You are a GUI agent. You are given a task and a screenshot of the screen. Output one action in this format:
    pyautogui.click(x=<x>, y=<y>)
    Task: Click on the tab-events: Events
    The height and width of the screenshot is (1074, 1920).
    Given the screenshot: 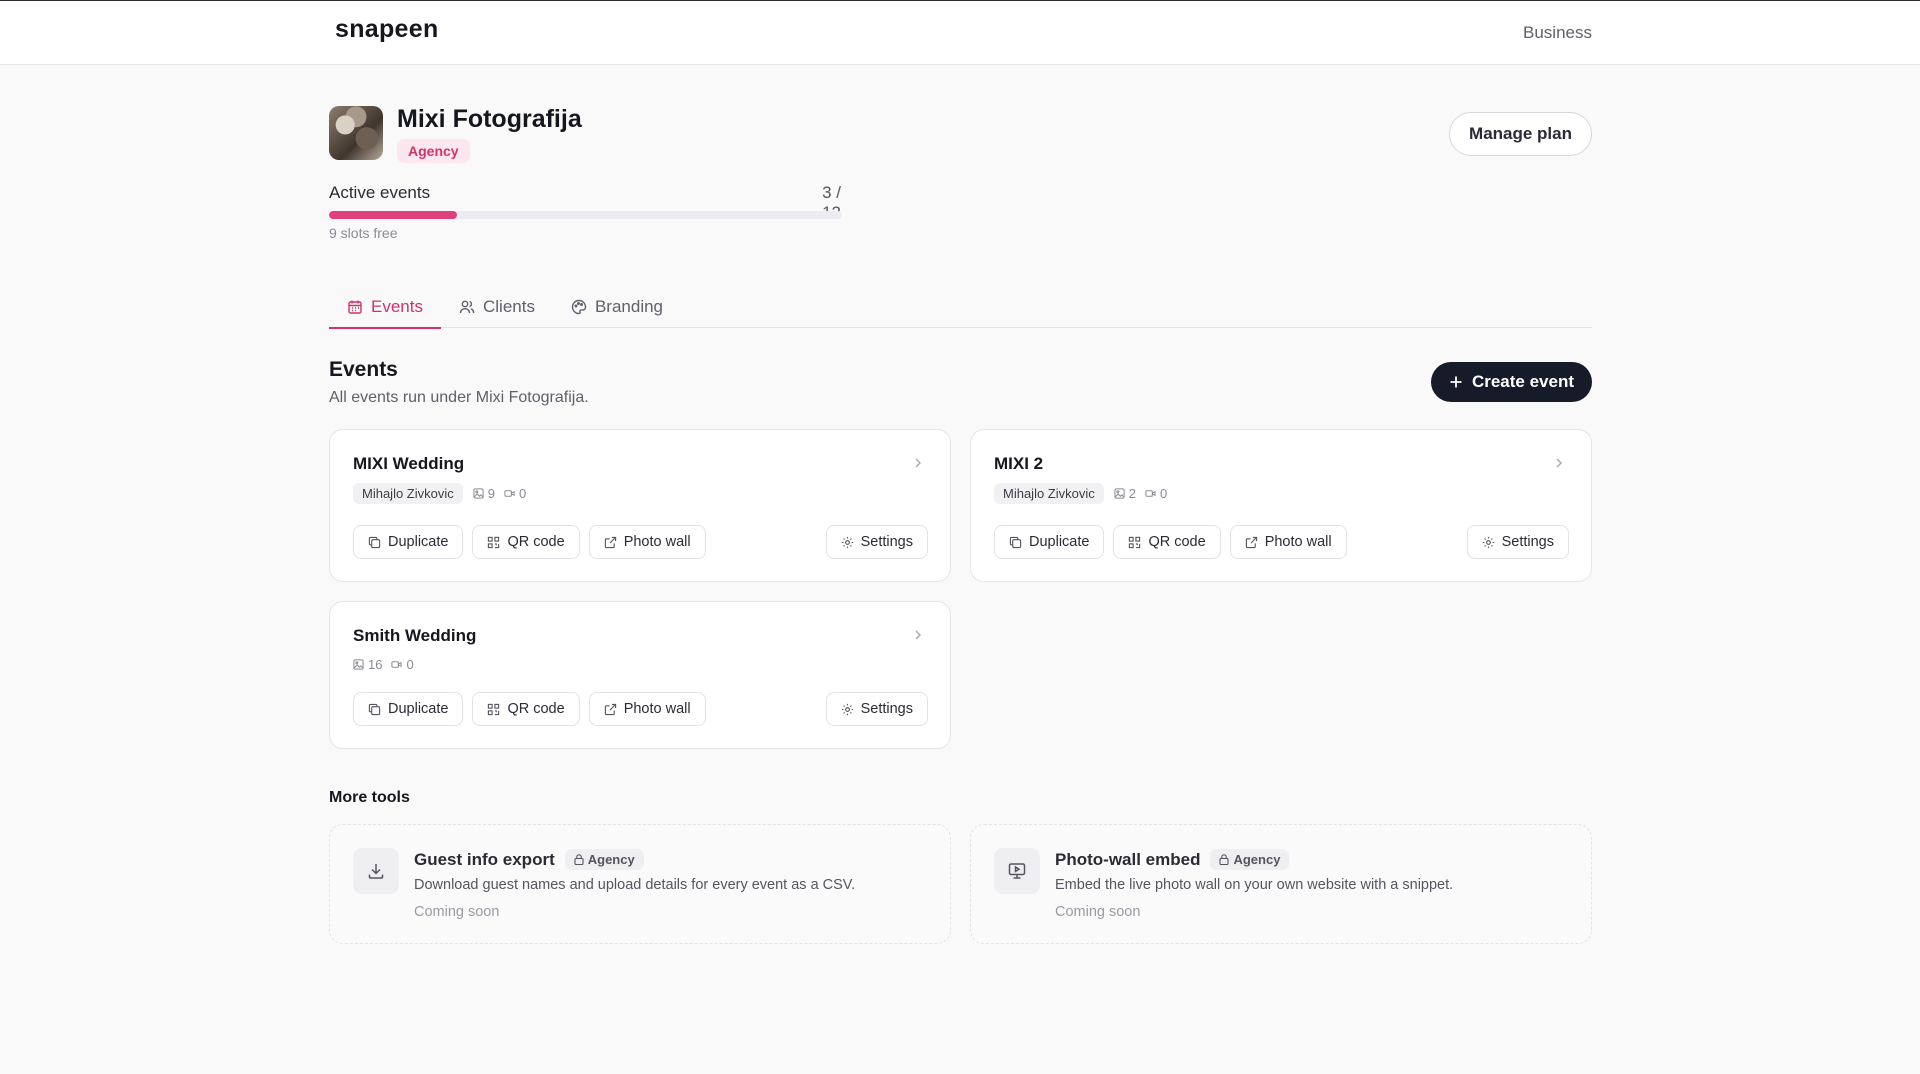 What is the action you would take?
    pyautogui.click(x=385, y=307)
    